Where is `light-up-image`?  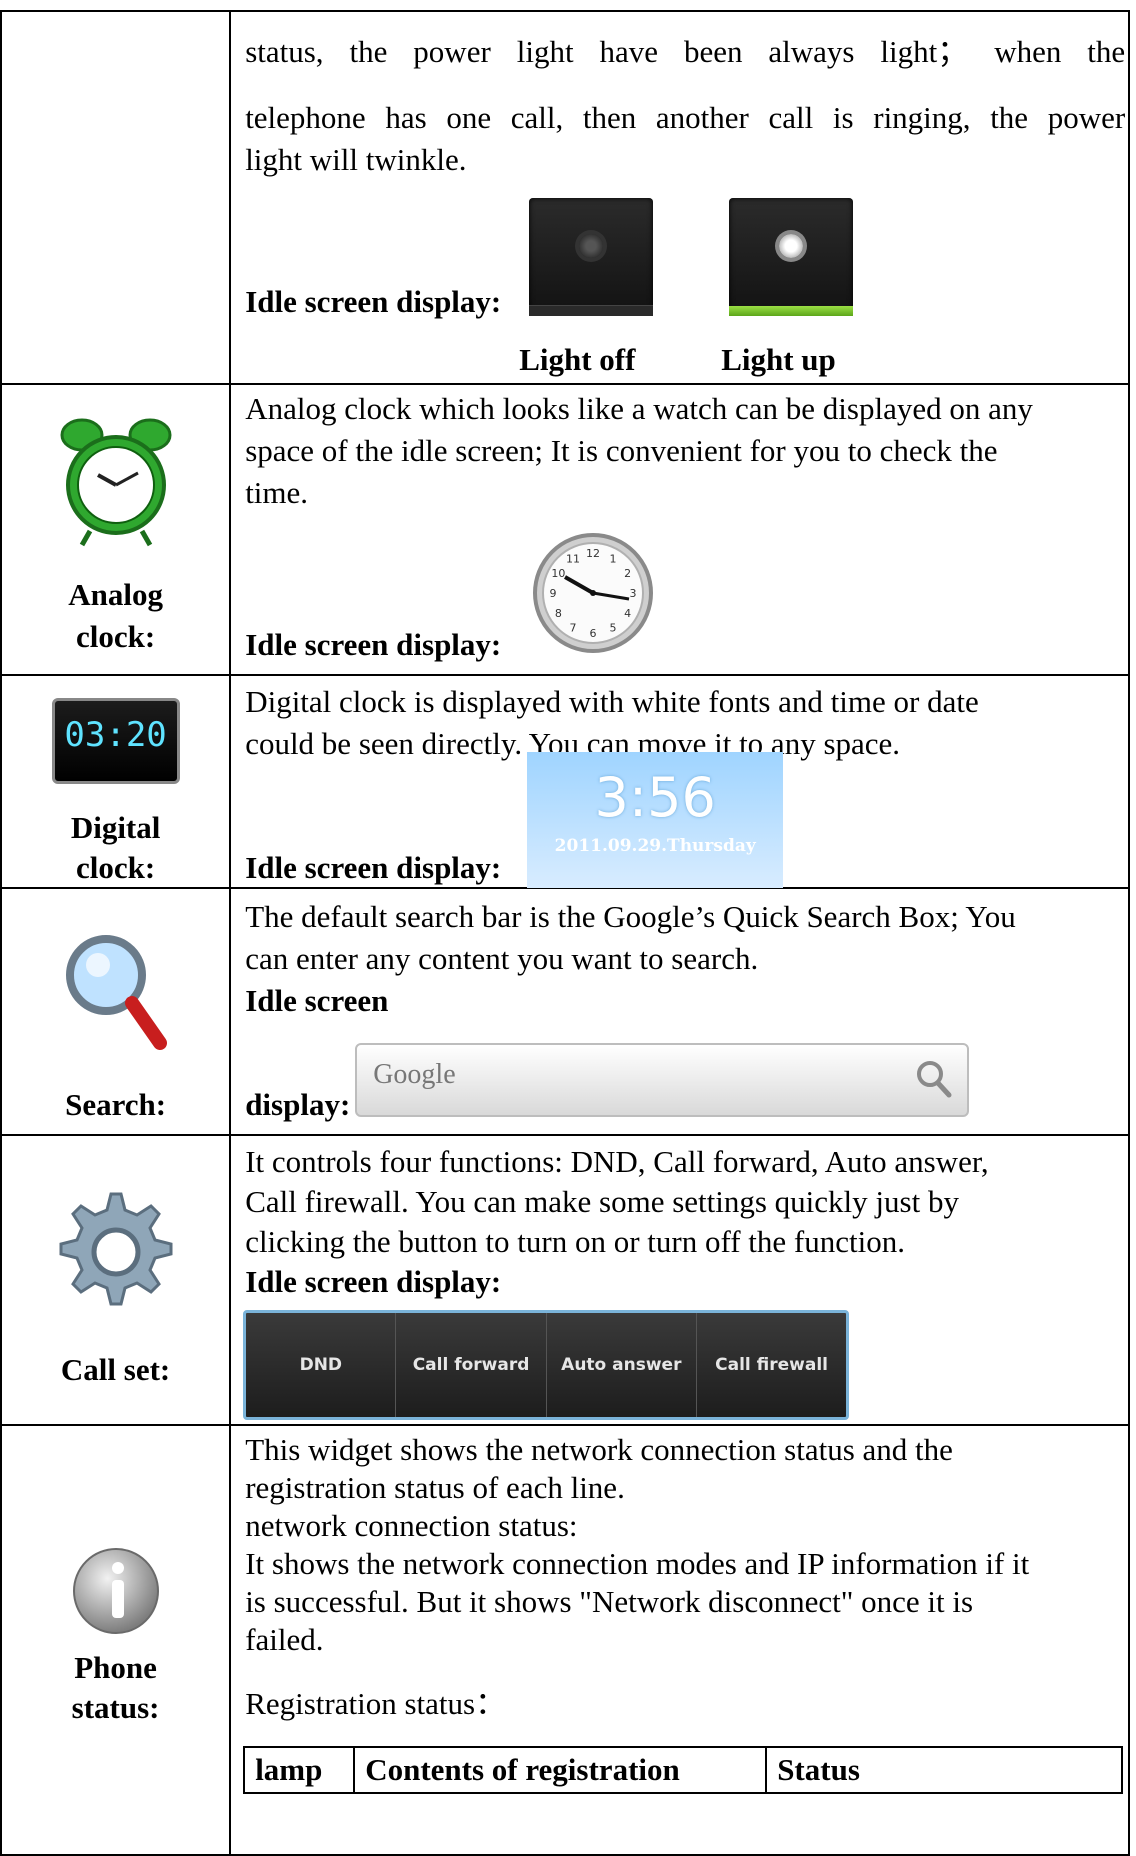 light-up-image is located at coordinates (791, 257).